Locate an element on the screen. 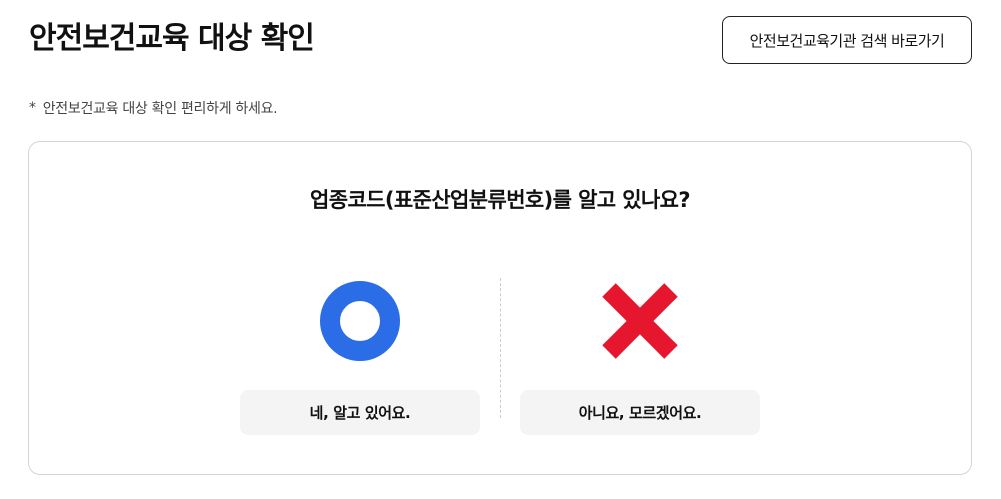 Image resolution: width=1001 pixels, height=499 pixels. option-divider is located at coordinates (500, 348).